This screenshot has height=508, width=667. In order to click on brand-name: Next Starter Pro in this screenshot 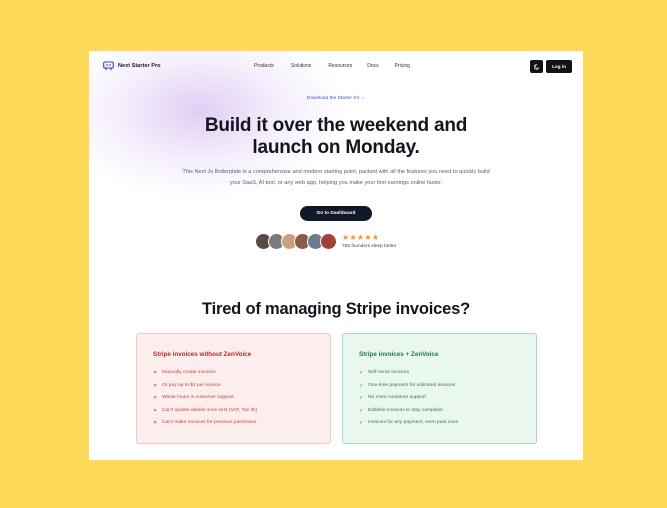, I will do `click(139, 66)`.